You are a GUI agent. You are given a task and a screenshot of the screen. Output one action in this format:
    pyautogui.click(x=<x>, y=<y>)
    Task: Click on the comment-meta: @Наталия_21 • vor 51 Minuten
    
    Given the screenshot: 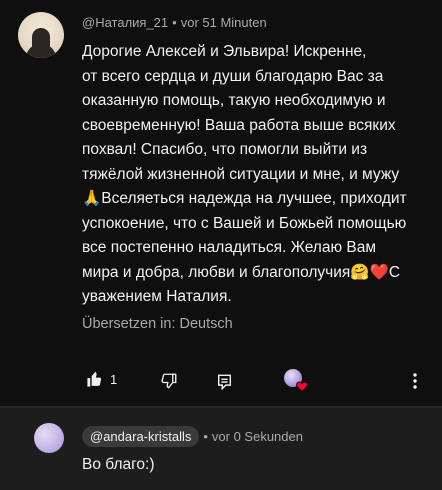 What is the action you would take?
    pyautogui.click(x=174, y=22)
    